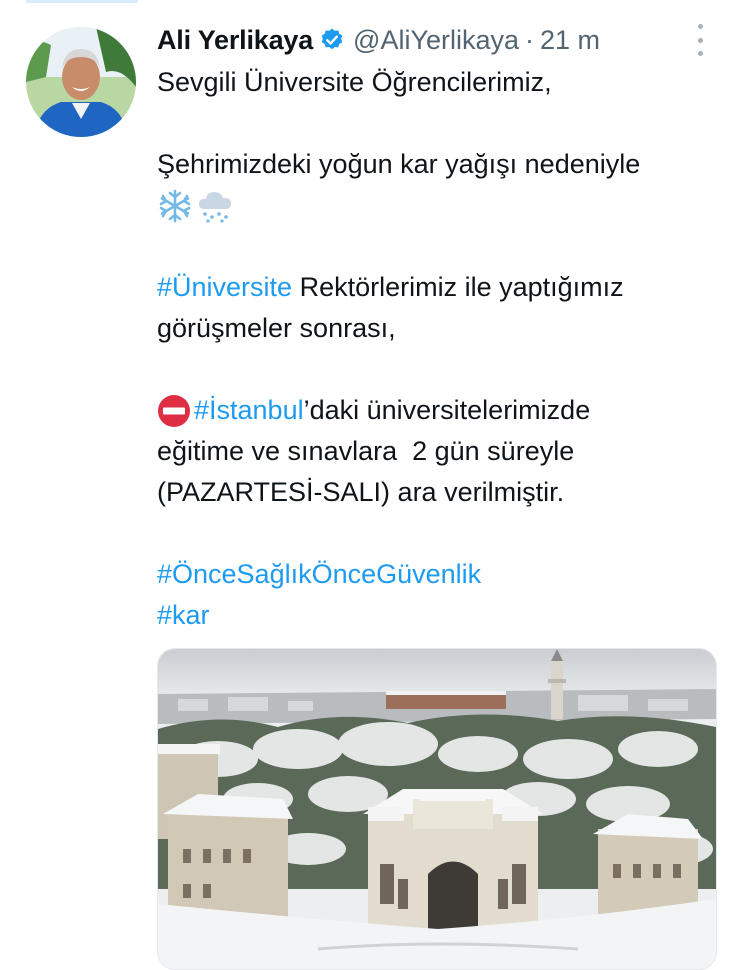  What do you see at coordinates (276, 328) in the screenshot?
I see `tweet-line: görüşmeler sonrası,` at bounding box center [276, 328].